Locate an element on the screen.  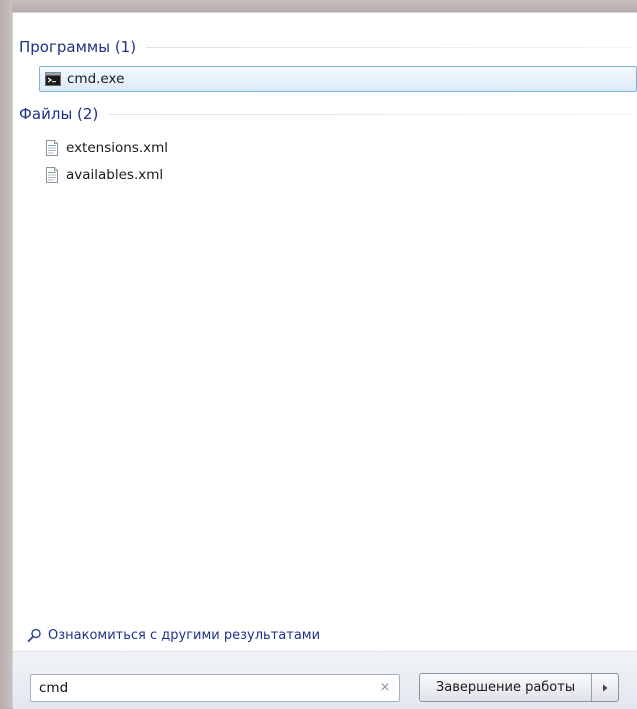
start-menu-bottom-bar: × Завершение работы is located at coordinates (325, 680).